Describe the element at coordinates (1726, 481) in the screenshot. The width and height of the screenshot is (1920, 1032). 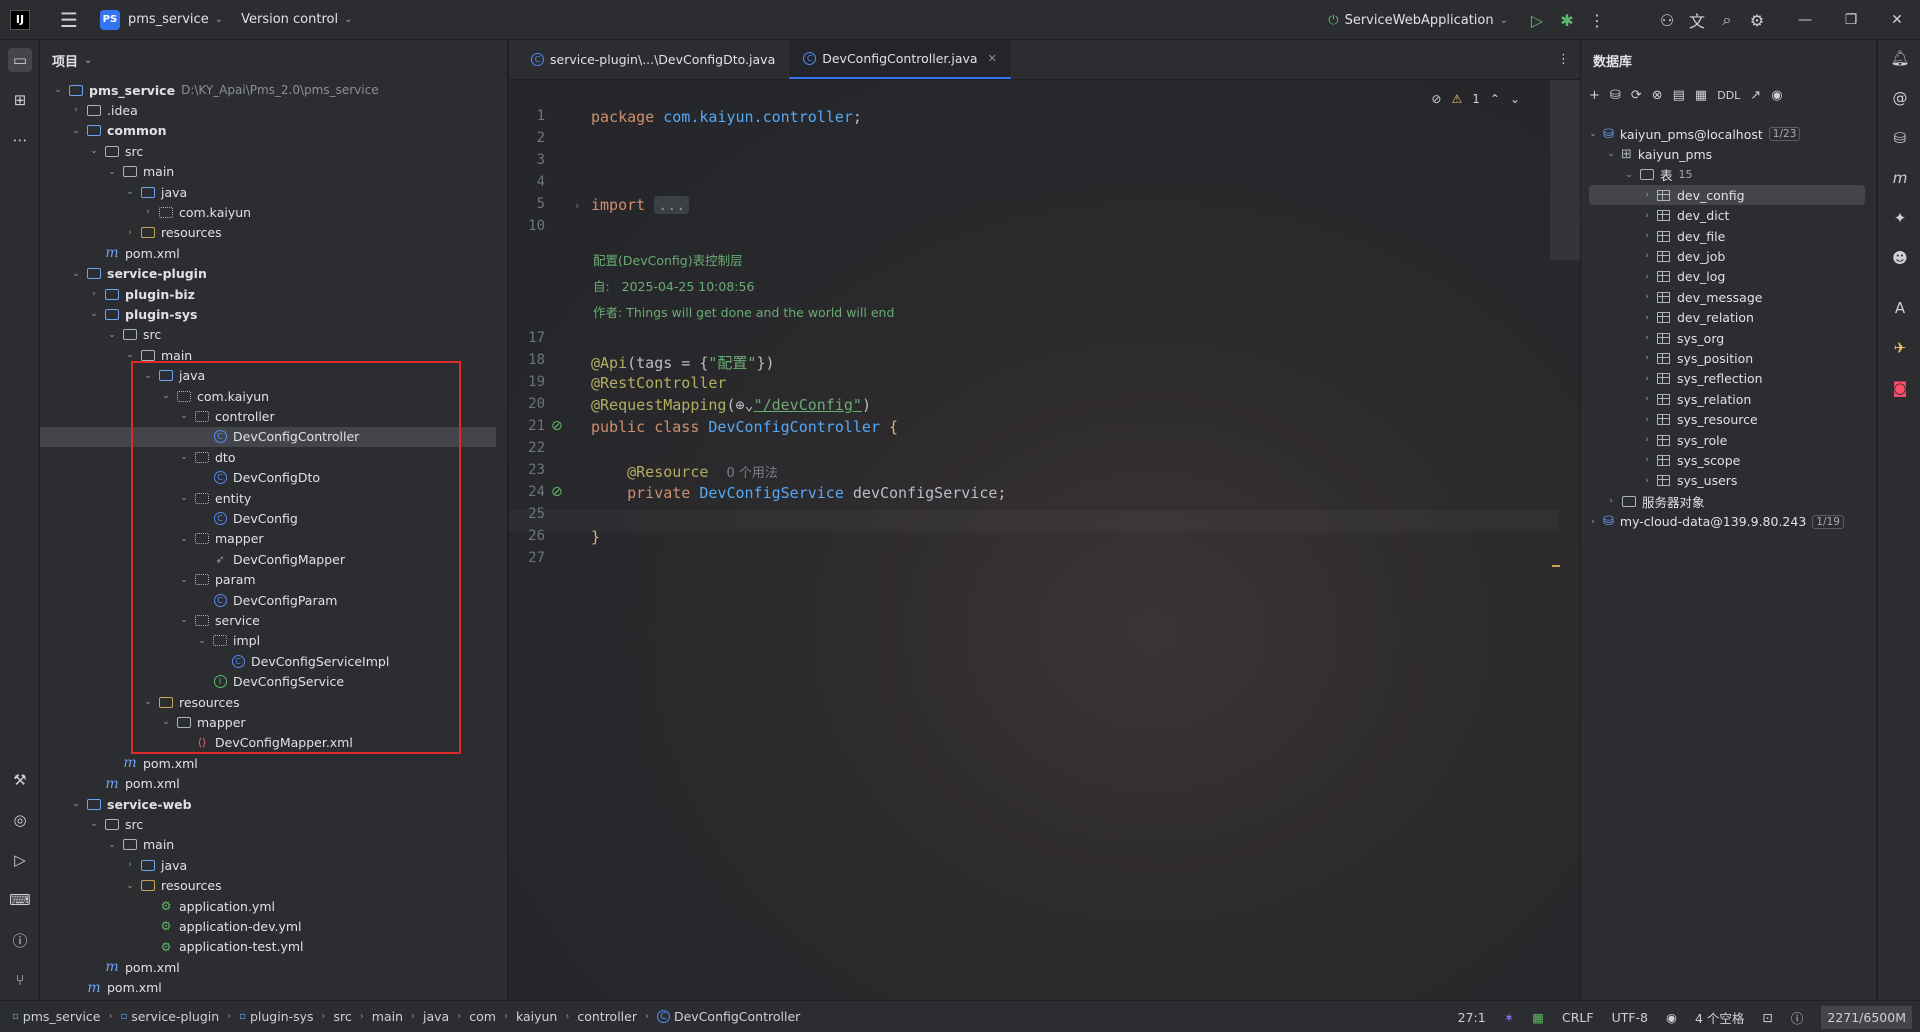
I see `table-item: › sys_users` at that location.